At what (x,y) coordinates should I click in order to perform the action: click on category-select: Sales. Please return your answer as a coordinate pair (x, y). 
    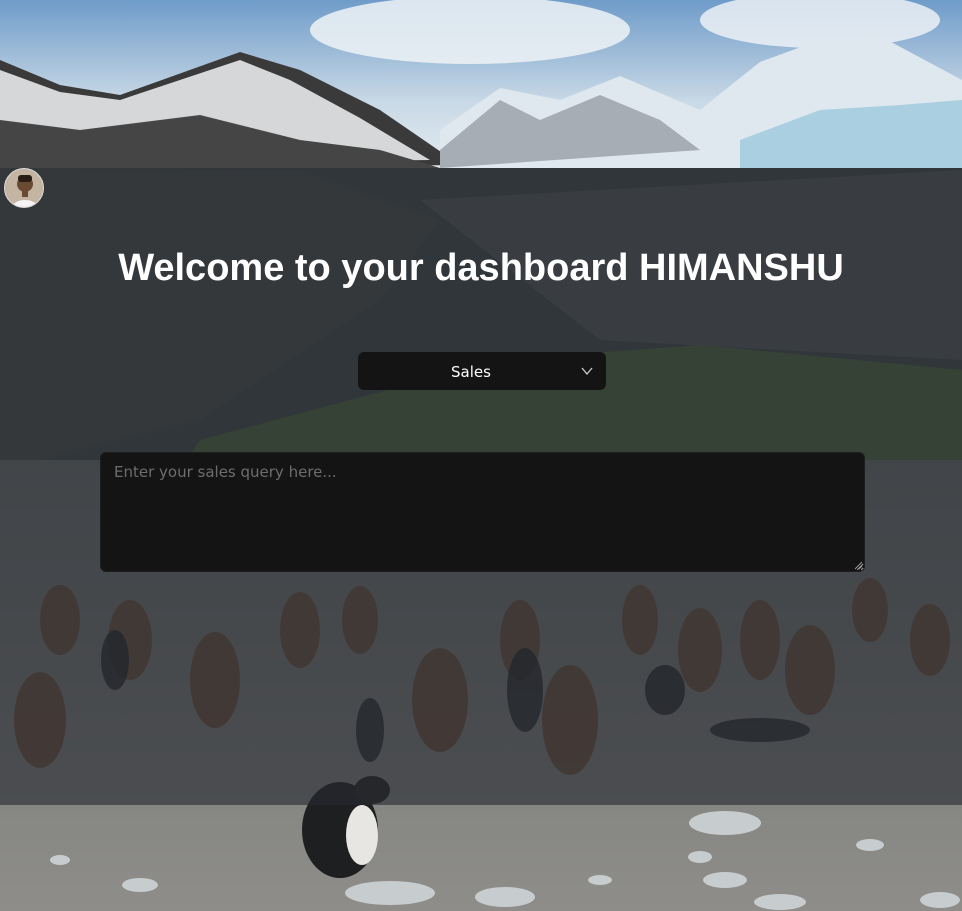
    Looking at the image, I should click on (482, 371).